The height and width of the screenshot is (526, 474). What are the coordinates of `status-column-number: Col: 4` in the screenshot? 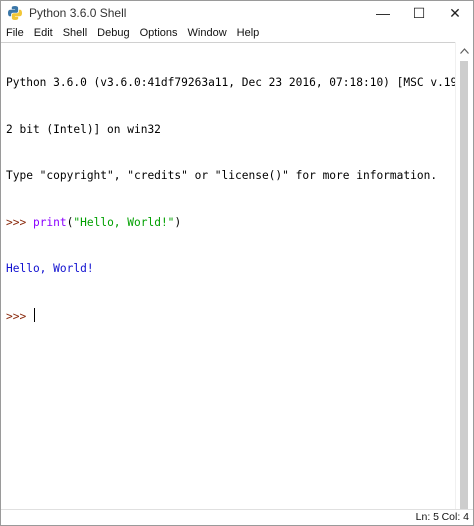 It's located at (455, 517).